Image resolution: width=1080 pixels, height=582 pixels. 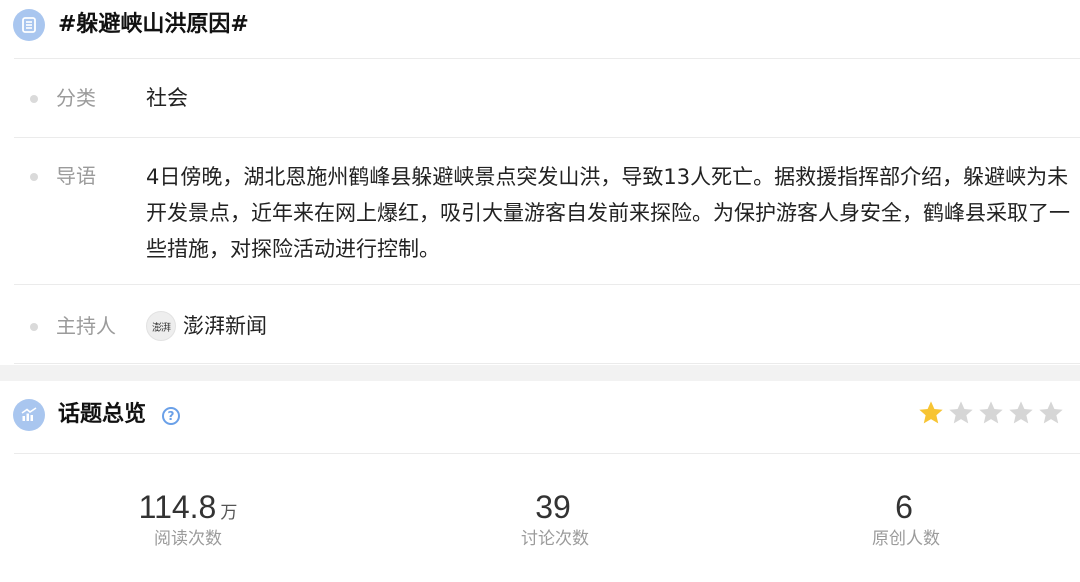 I want to click on stat-value: 114.8, so click(x=177, y=507).